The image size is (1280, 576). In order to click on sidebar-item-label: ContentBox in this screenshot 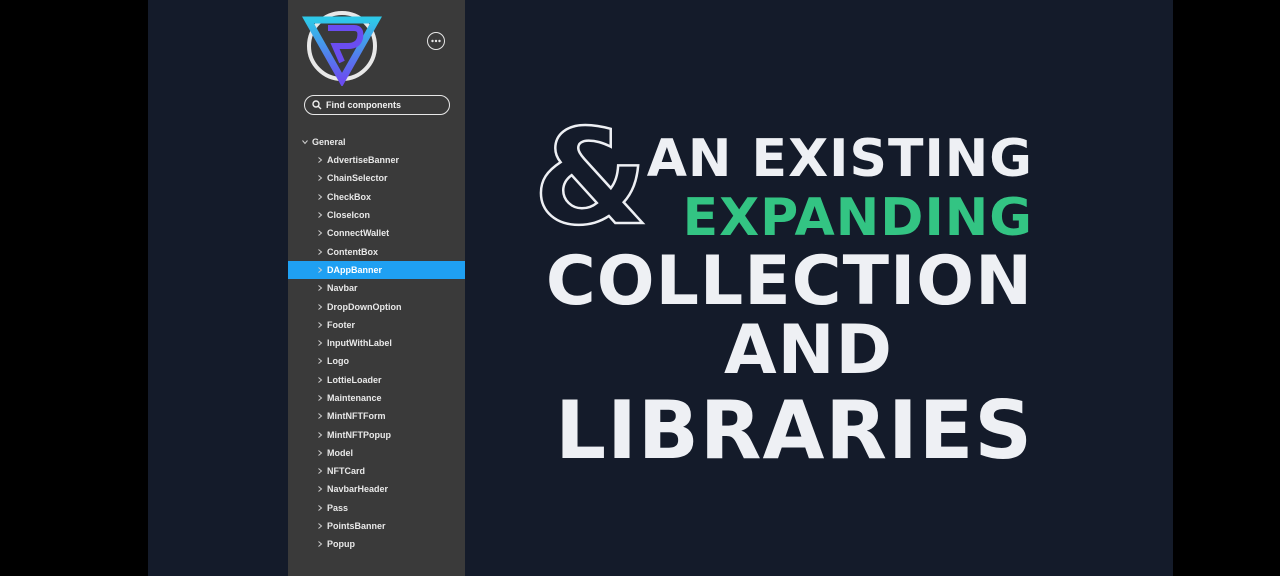, I will do `click(352, 251)`.